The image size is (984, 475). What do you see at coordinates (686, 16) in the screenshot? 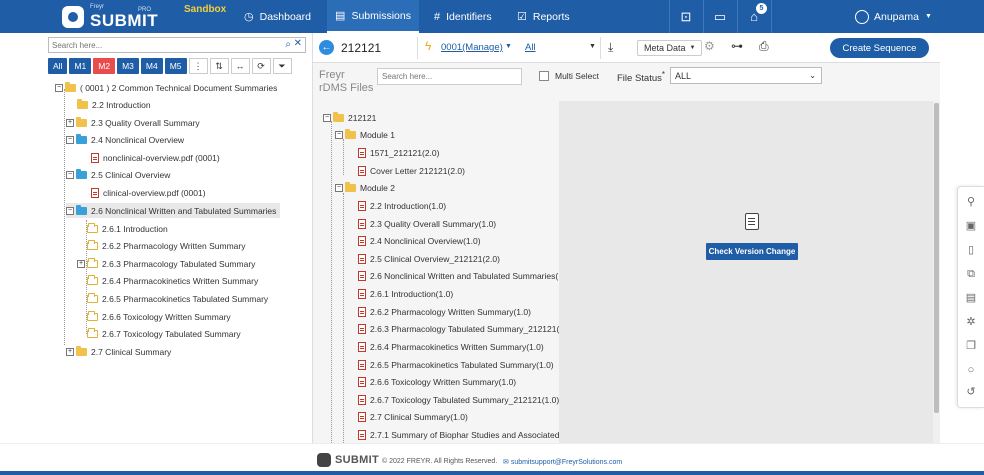
I see `presentation-icon: ⊡` at bounding box center [686, 16].